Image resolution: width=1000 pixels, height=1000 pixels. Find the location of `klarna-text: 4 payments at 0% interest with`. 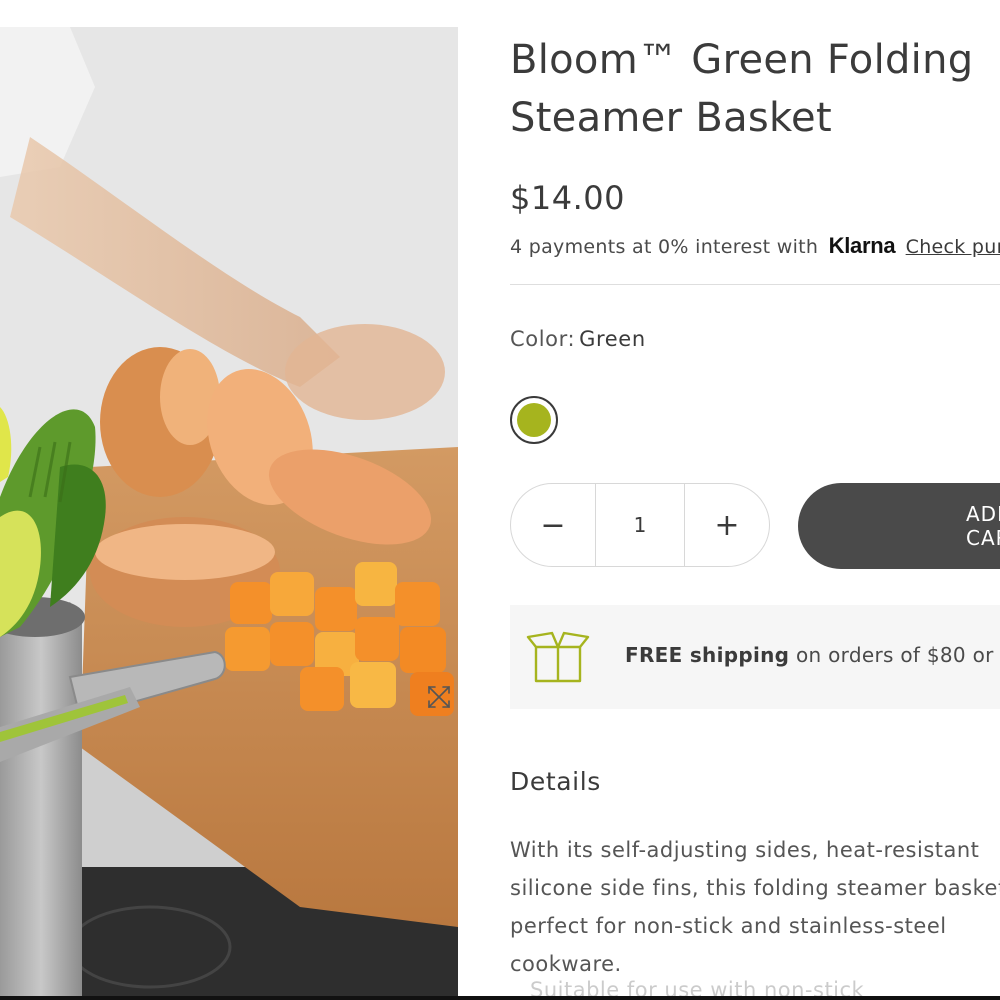

klarna-text: 4 payments at 0% interest with is located at coordinates (664, 247).